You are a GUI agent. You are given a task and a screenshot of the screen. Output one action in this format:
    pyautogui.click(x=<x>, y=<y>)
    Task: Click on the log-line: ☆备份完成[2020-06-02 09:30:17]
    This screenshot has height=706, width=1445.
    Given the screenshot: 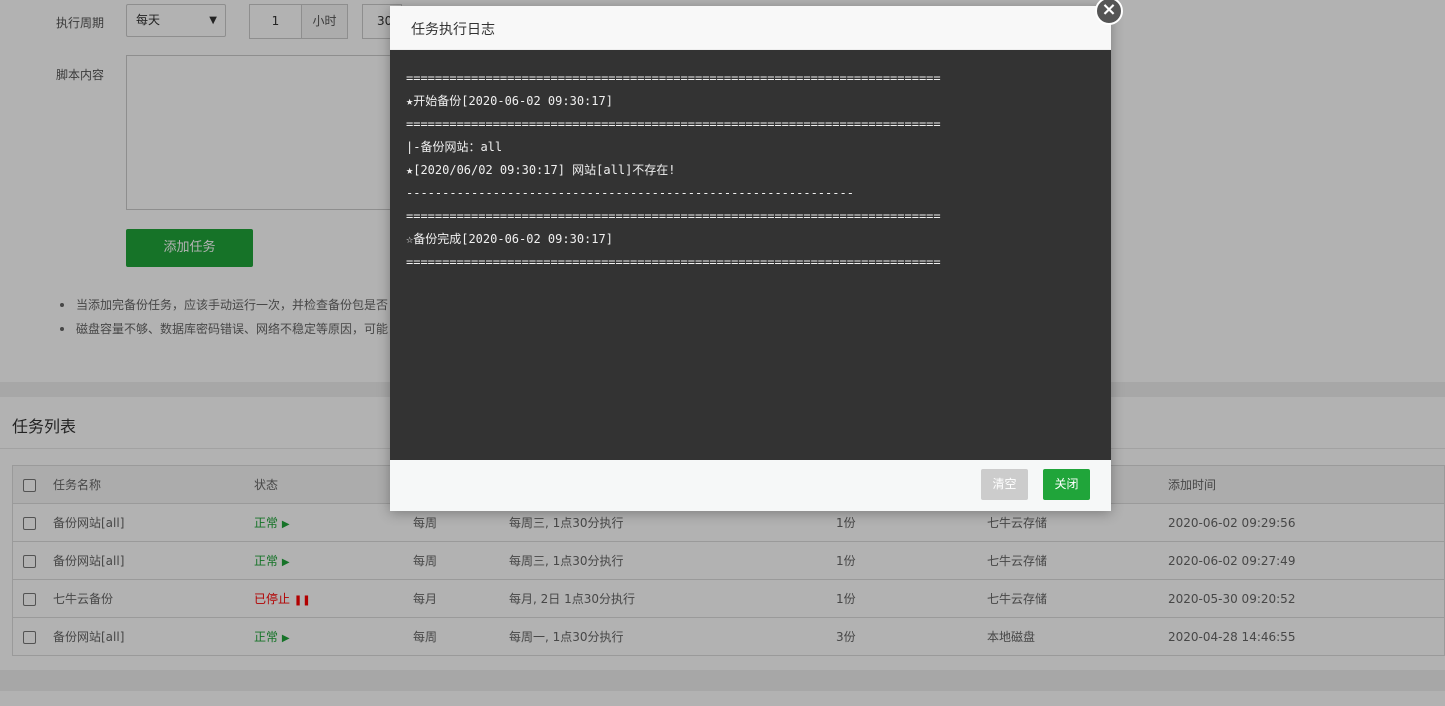 What is the action you would take?
    pyautogui.click(x=509, y=239)
    